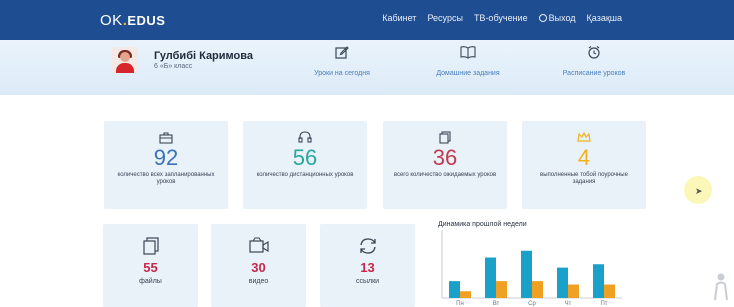 The height and width of the screenshot is (307, 734). I want to click on nav-link-cabinet: Кабинет, so click(399, 18).